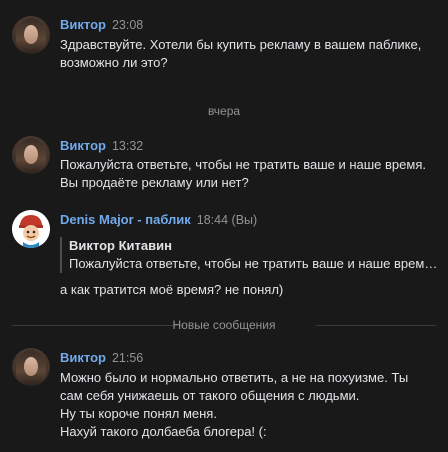 Image resolution: width=448 pixels, height=452 pixels. I want to click on message-header: Виктор 13:32, so click(101, 145).